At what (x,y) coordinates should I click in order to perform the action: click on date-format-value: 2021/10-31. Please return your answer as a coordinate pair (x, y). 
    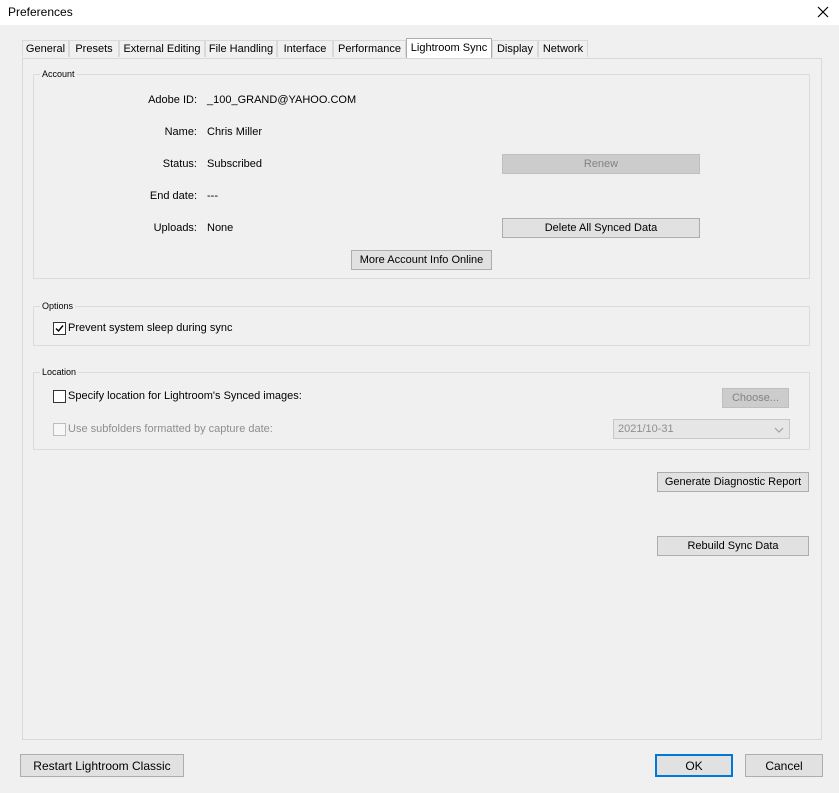
    Looking at the image, I should click on (646, 429).